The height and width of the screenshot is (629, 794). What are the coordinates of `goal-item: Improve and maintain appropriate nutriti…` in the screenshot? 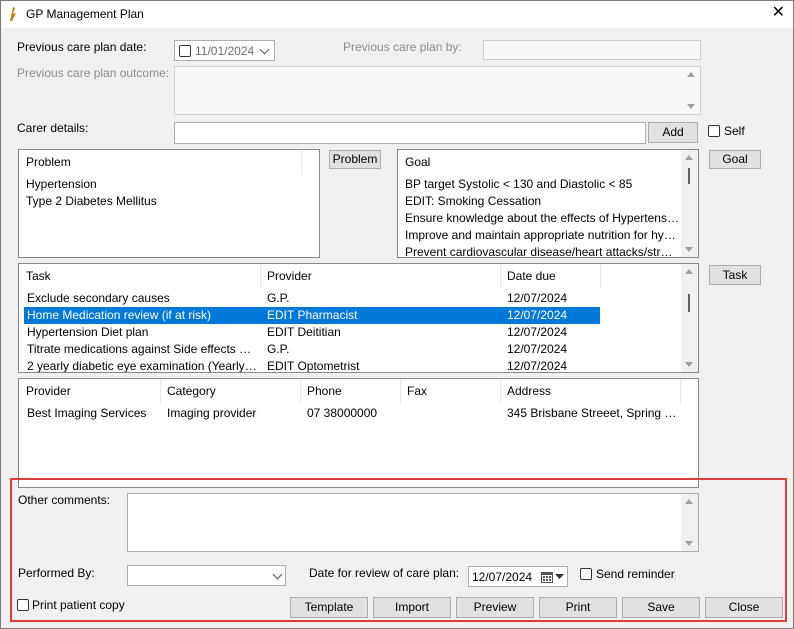 It's located at (542, 235).